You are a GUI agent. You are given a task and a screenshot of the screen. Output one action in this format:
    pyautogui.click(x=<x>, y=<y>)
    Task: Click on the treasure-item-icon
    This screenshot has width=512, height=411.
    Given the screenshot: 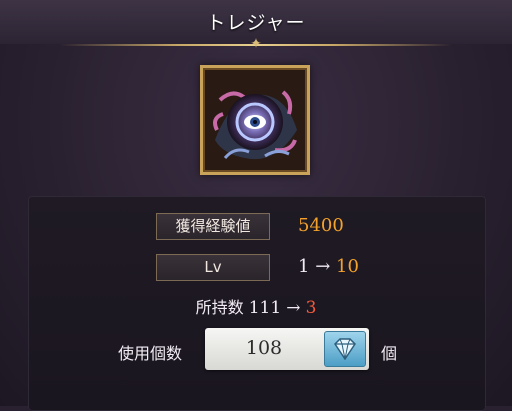 What is the action you would take?
    pyautogui.click(x=255, y=120)
    